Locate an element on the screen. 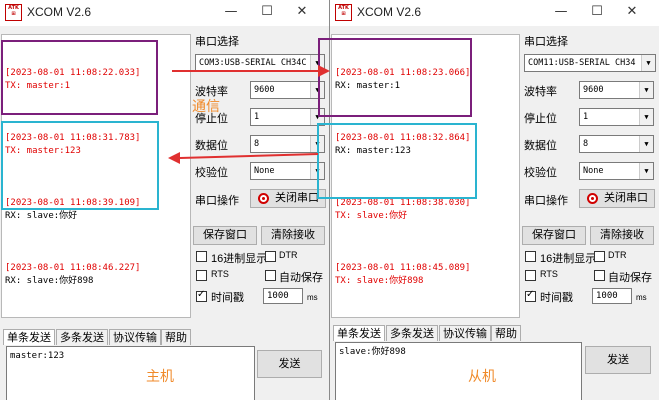 This screenshot has width=659, height=400. send-input: slave:你好898 is located at coordinates (458, 371).